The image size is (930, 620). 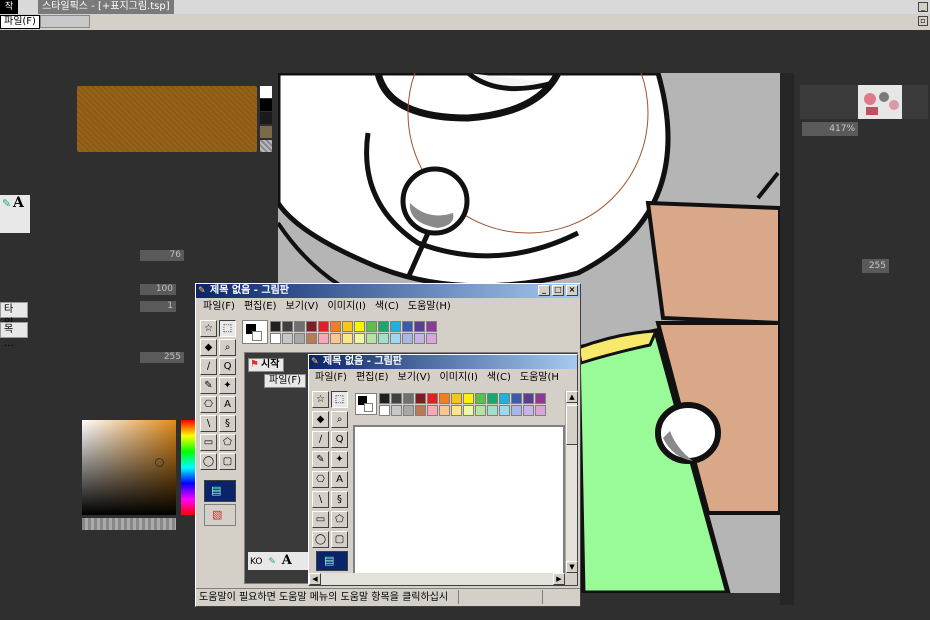 What do you see at coordinates (208, 366) in the screenshot?
I see `outer-tool-picker-icon: ∕` at bounding box center [208, 366].